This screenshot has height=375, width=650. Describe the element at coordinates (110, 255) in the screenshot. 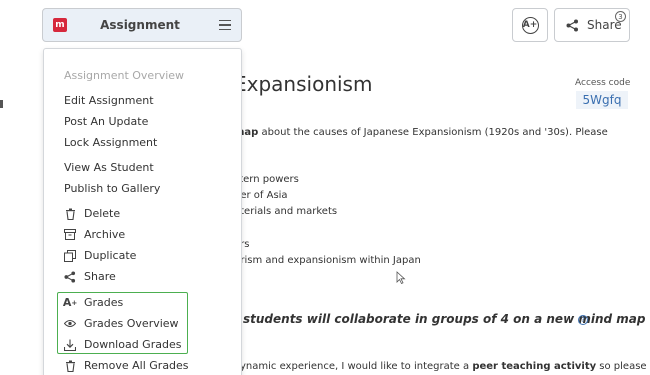

I see `menu-item-label: Duplicate` at that location.